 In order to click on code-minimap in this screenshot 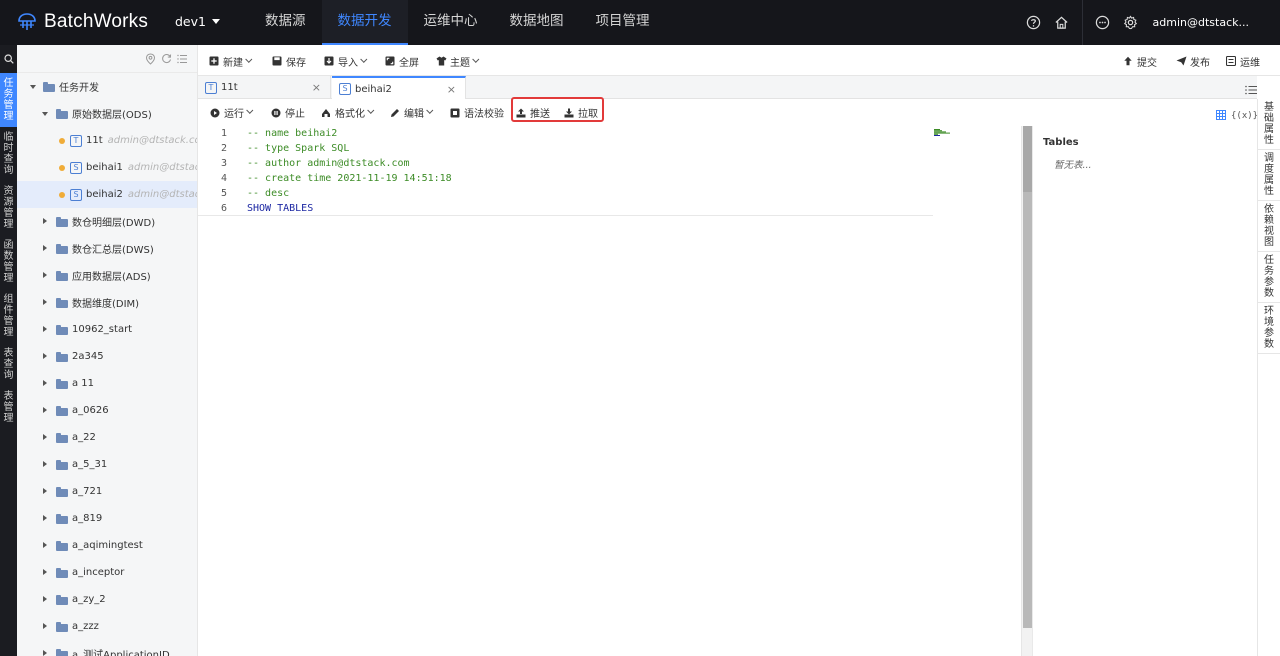, I will do `click(947, 132)`.